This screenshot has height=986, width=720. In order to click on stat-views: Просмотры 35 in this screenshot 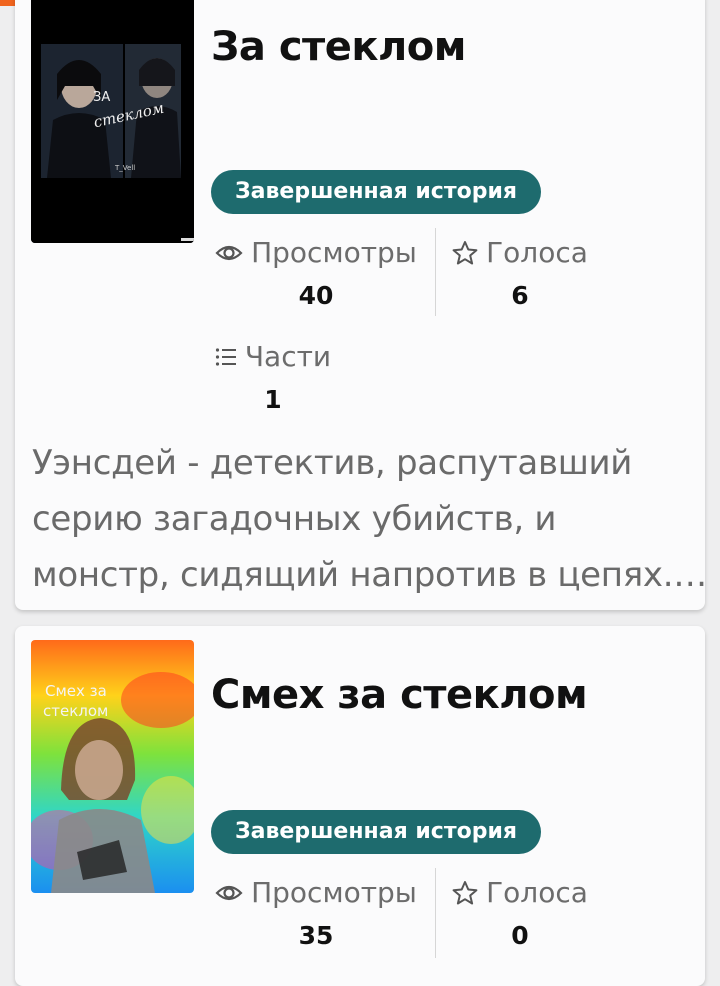, I will do `click(316, 913)`.